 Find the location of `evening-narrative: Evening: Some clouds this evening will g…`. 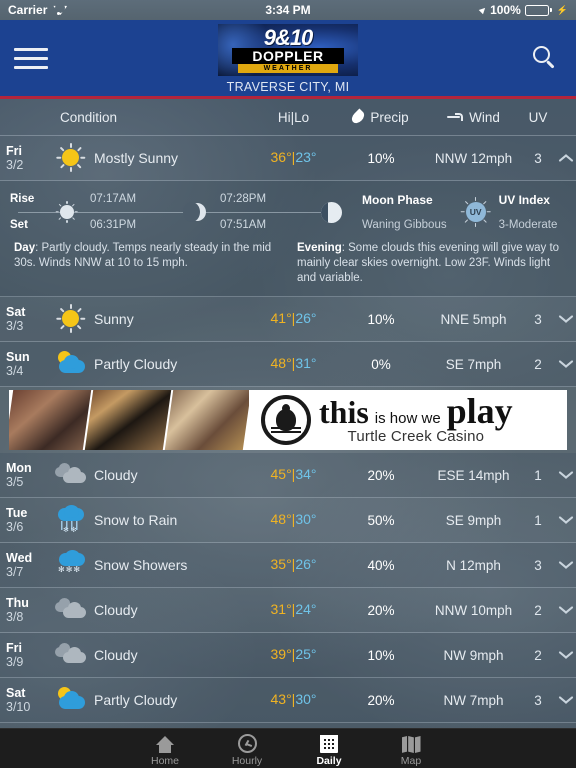

evening-narrative: Evening: Some clouds this evening will g… is located at coordinates (429, 263).